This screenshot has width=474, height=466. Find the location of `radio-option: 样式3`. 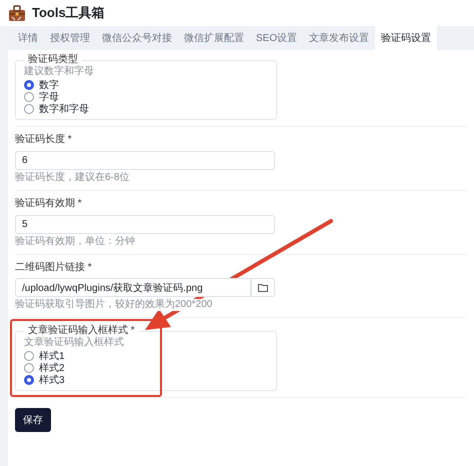

radio-option: 样式3 is located at coordinates (44, 380).